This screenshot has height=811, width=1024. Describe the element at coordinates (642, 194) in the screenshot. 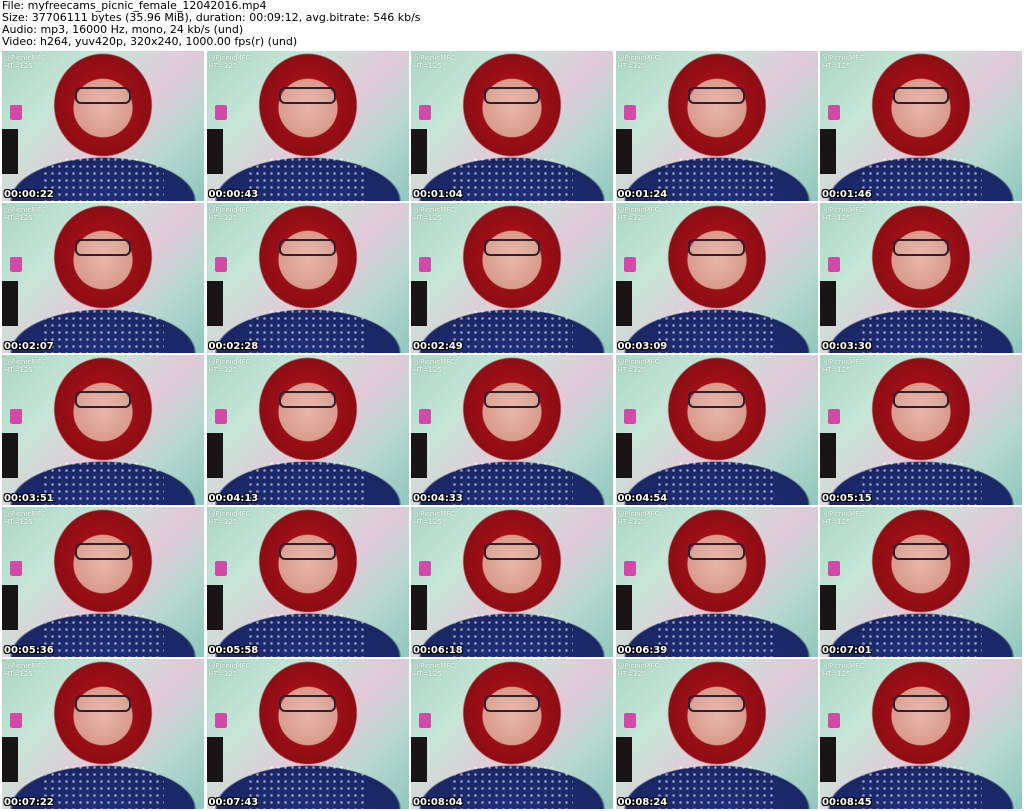

I see `thumbnail-timestamp: 00:01:24` at that location.